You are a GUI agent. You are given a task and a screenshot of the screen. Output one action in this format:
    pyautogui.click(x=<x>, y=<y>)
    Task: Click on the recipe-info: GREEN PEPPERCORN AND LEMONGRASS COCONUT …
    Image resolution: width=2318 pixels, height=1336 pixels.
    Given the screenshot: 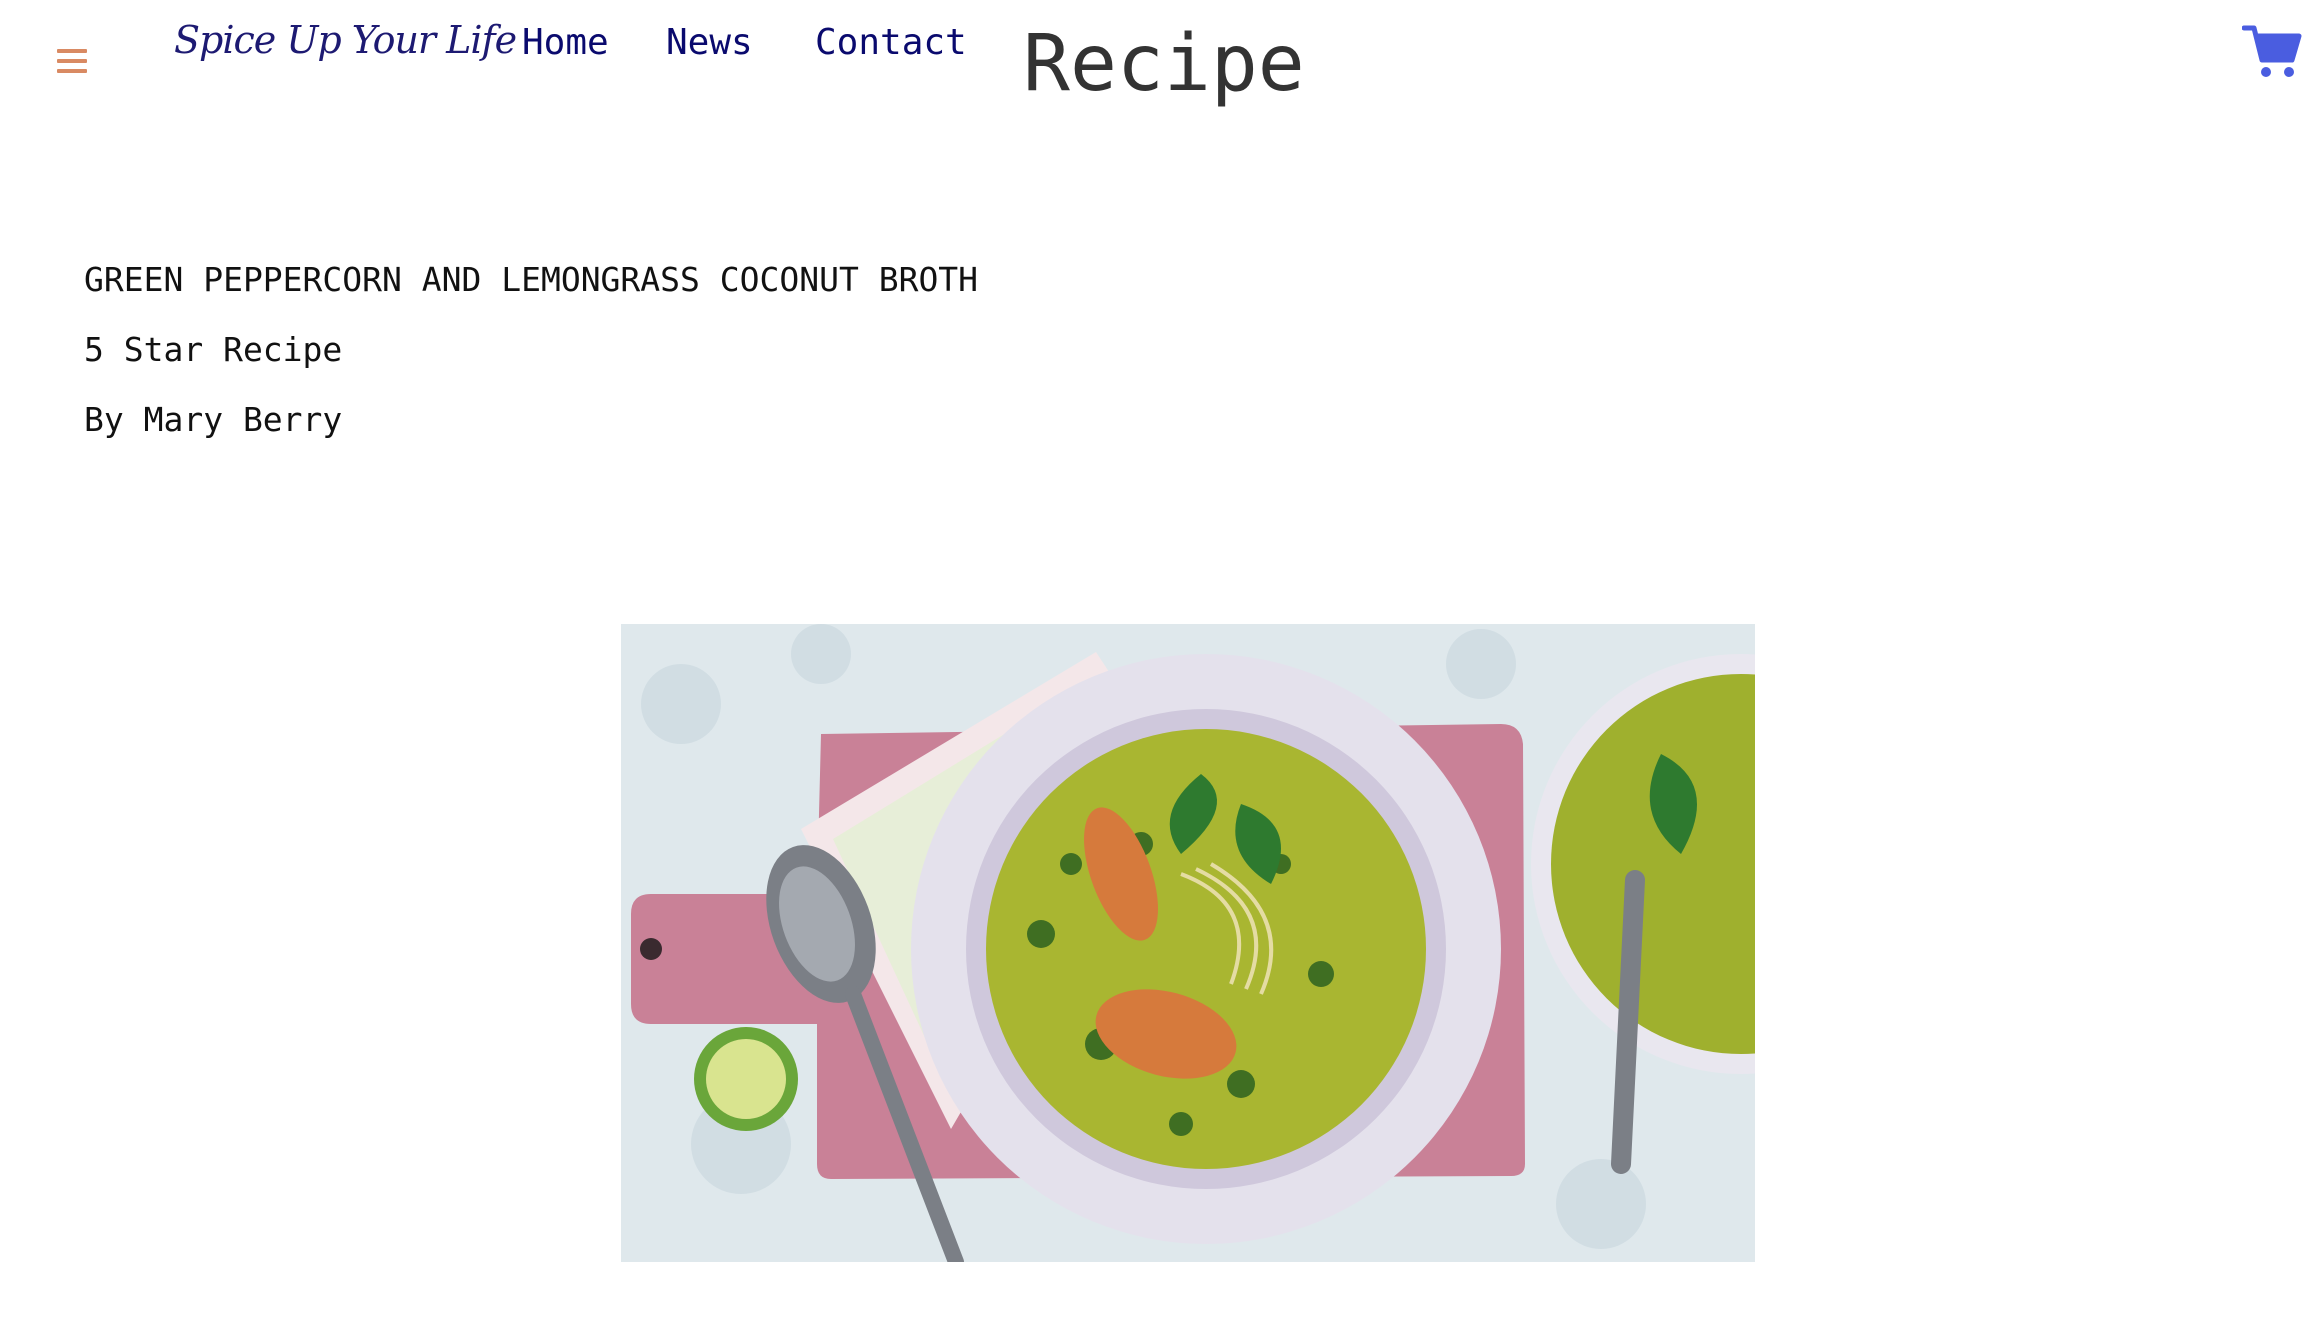 What is the action you would take?
    pyautogui.click(x=531, y=365)
    